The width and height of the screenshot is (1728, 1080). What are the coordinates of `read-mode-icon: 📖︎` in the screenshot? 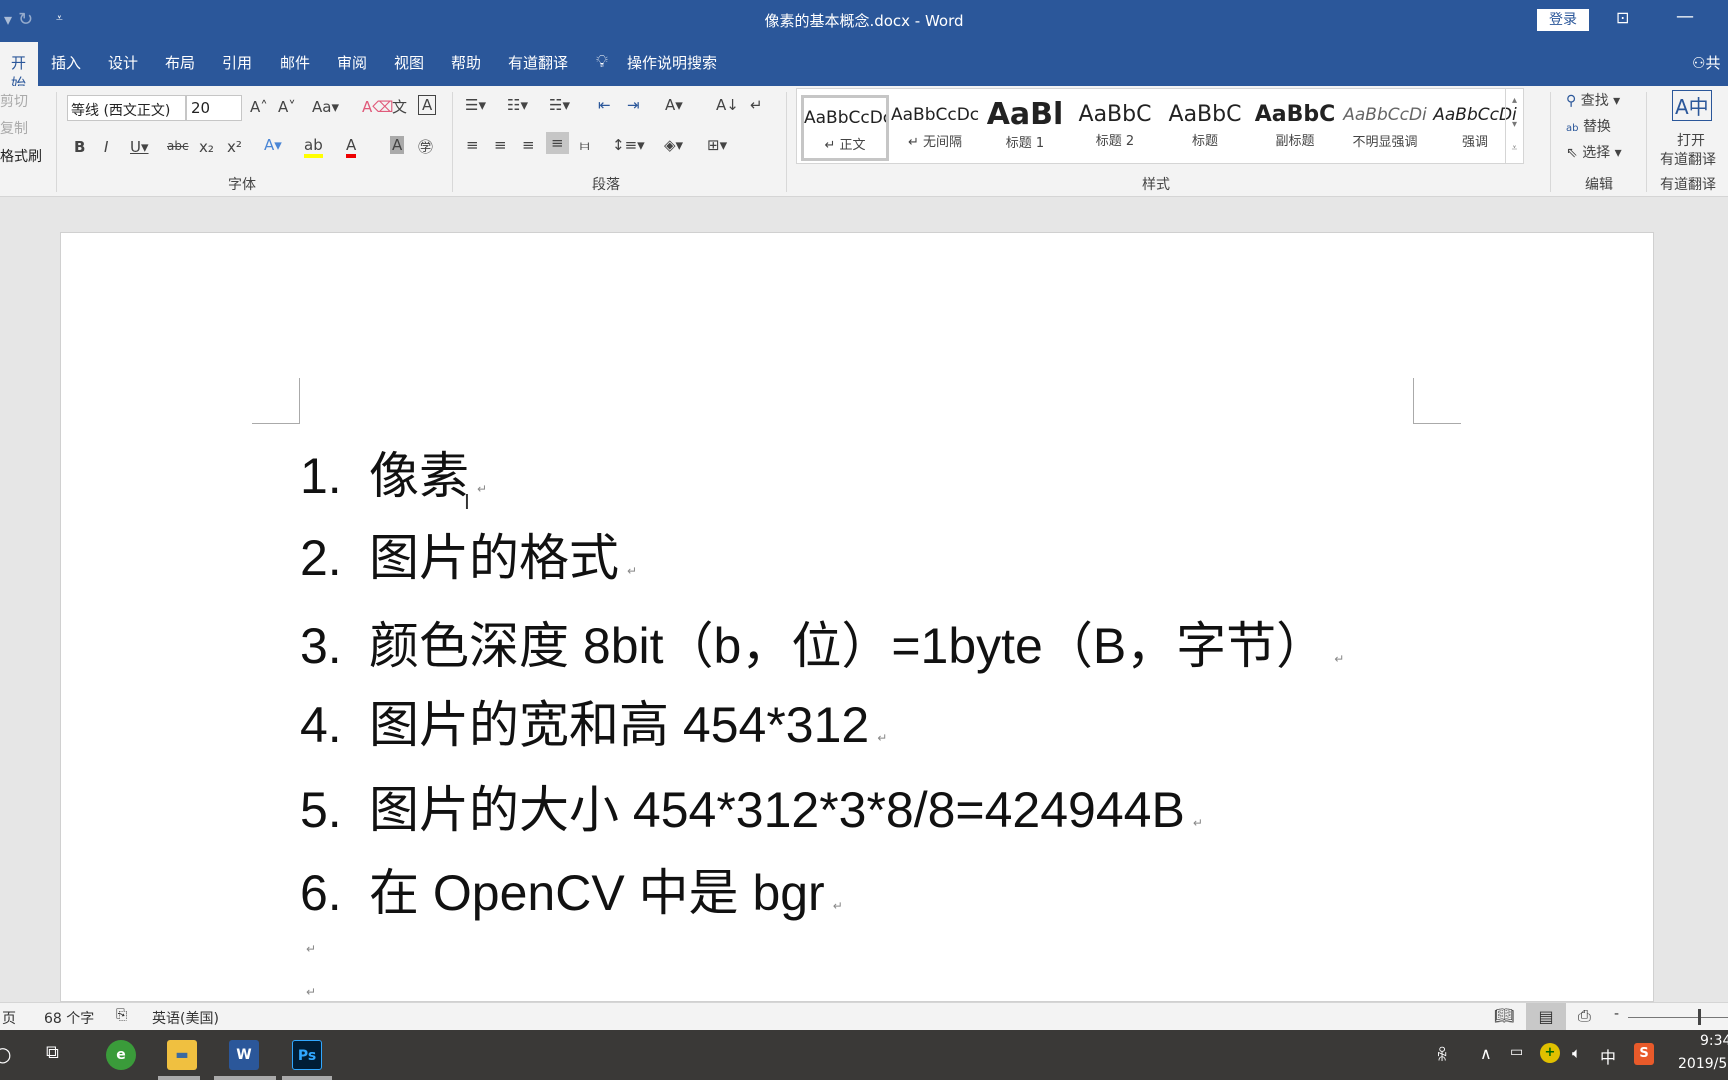 It's located at (1504, 1015).